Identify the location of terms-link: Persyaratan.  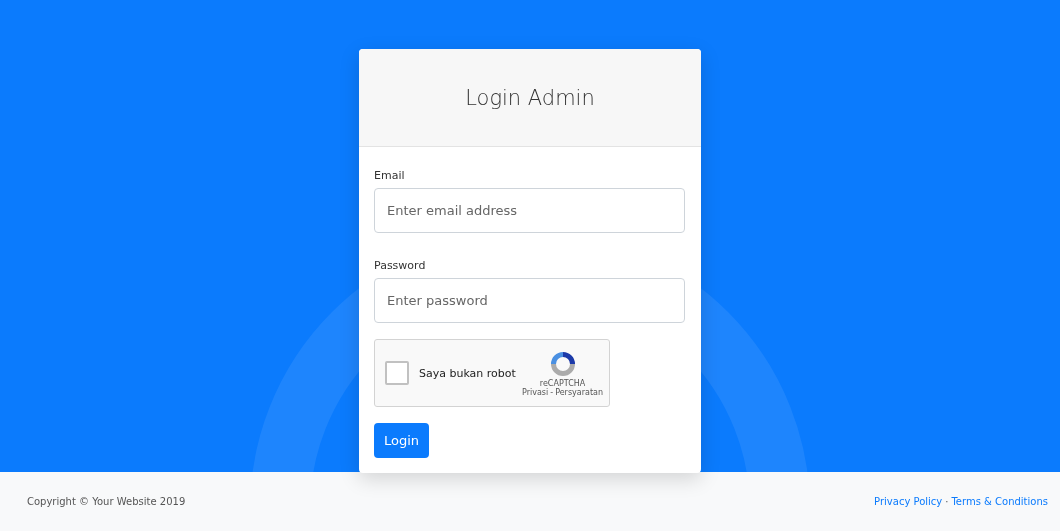
(579, 392).